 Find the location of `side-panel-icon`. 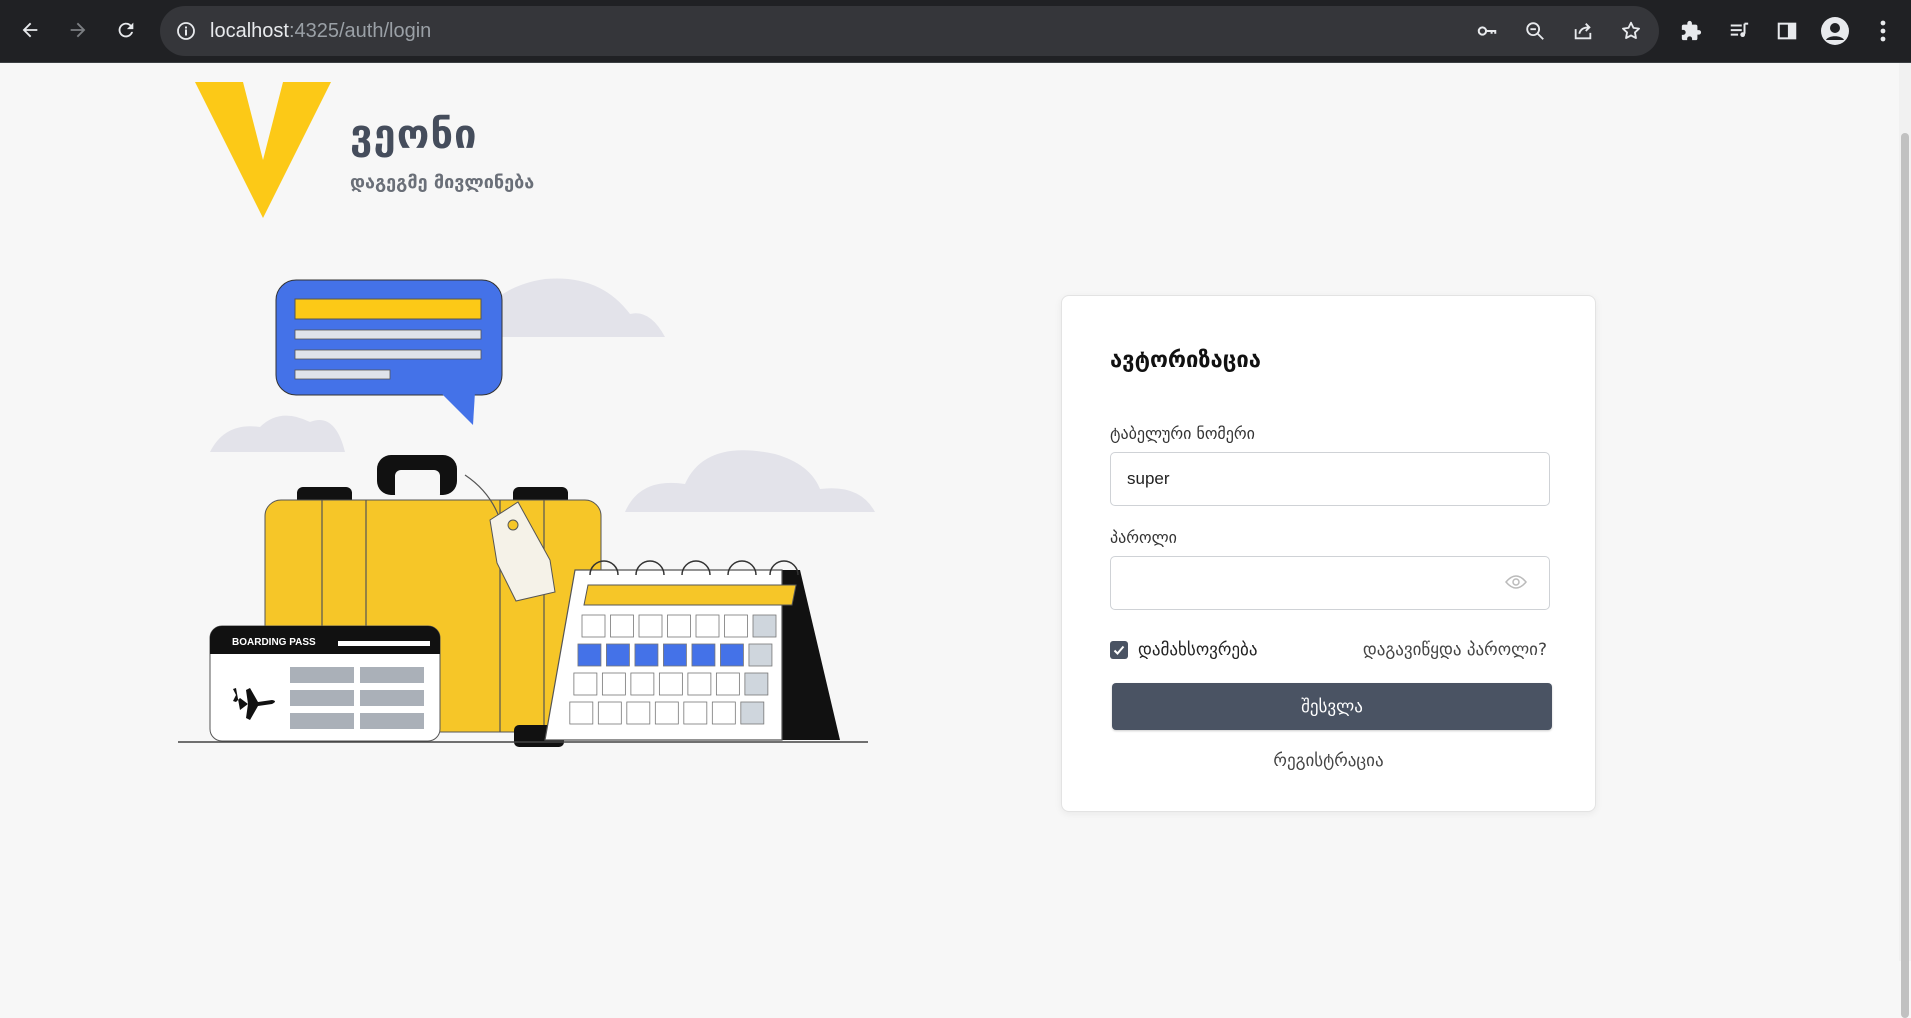

side-panel-icon is located at coordinates (1787, 31).